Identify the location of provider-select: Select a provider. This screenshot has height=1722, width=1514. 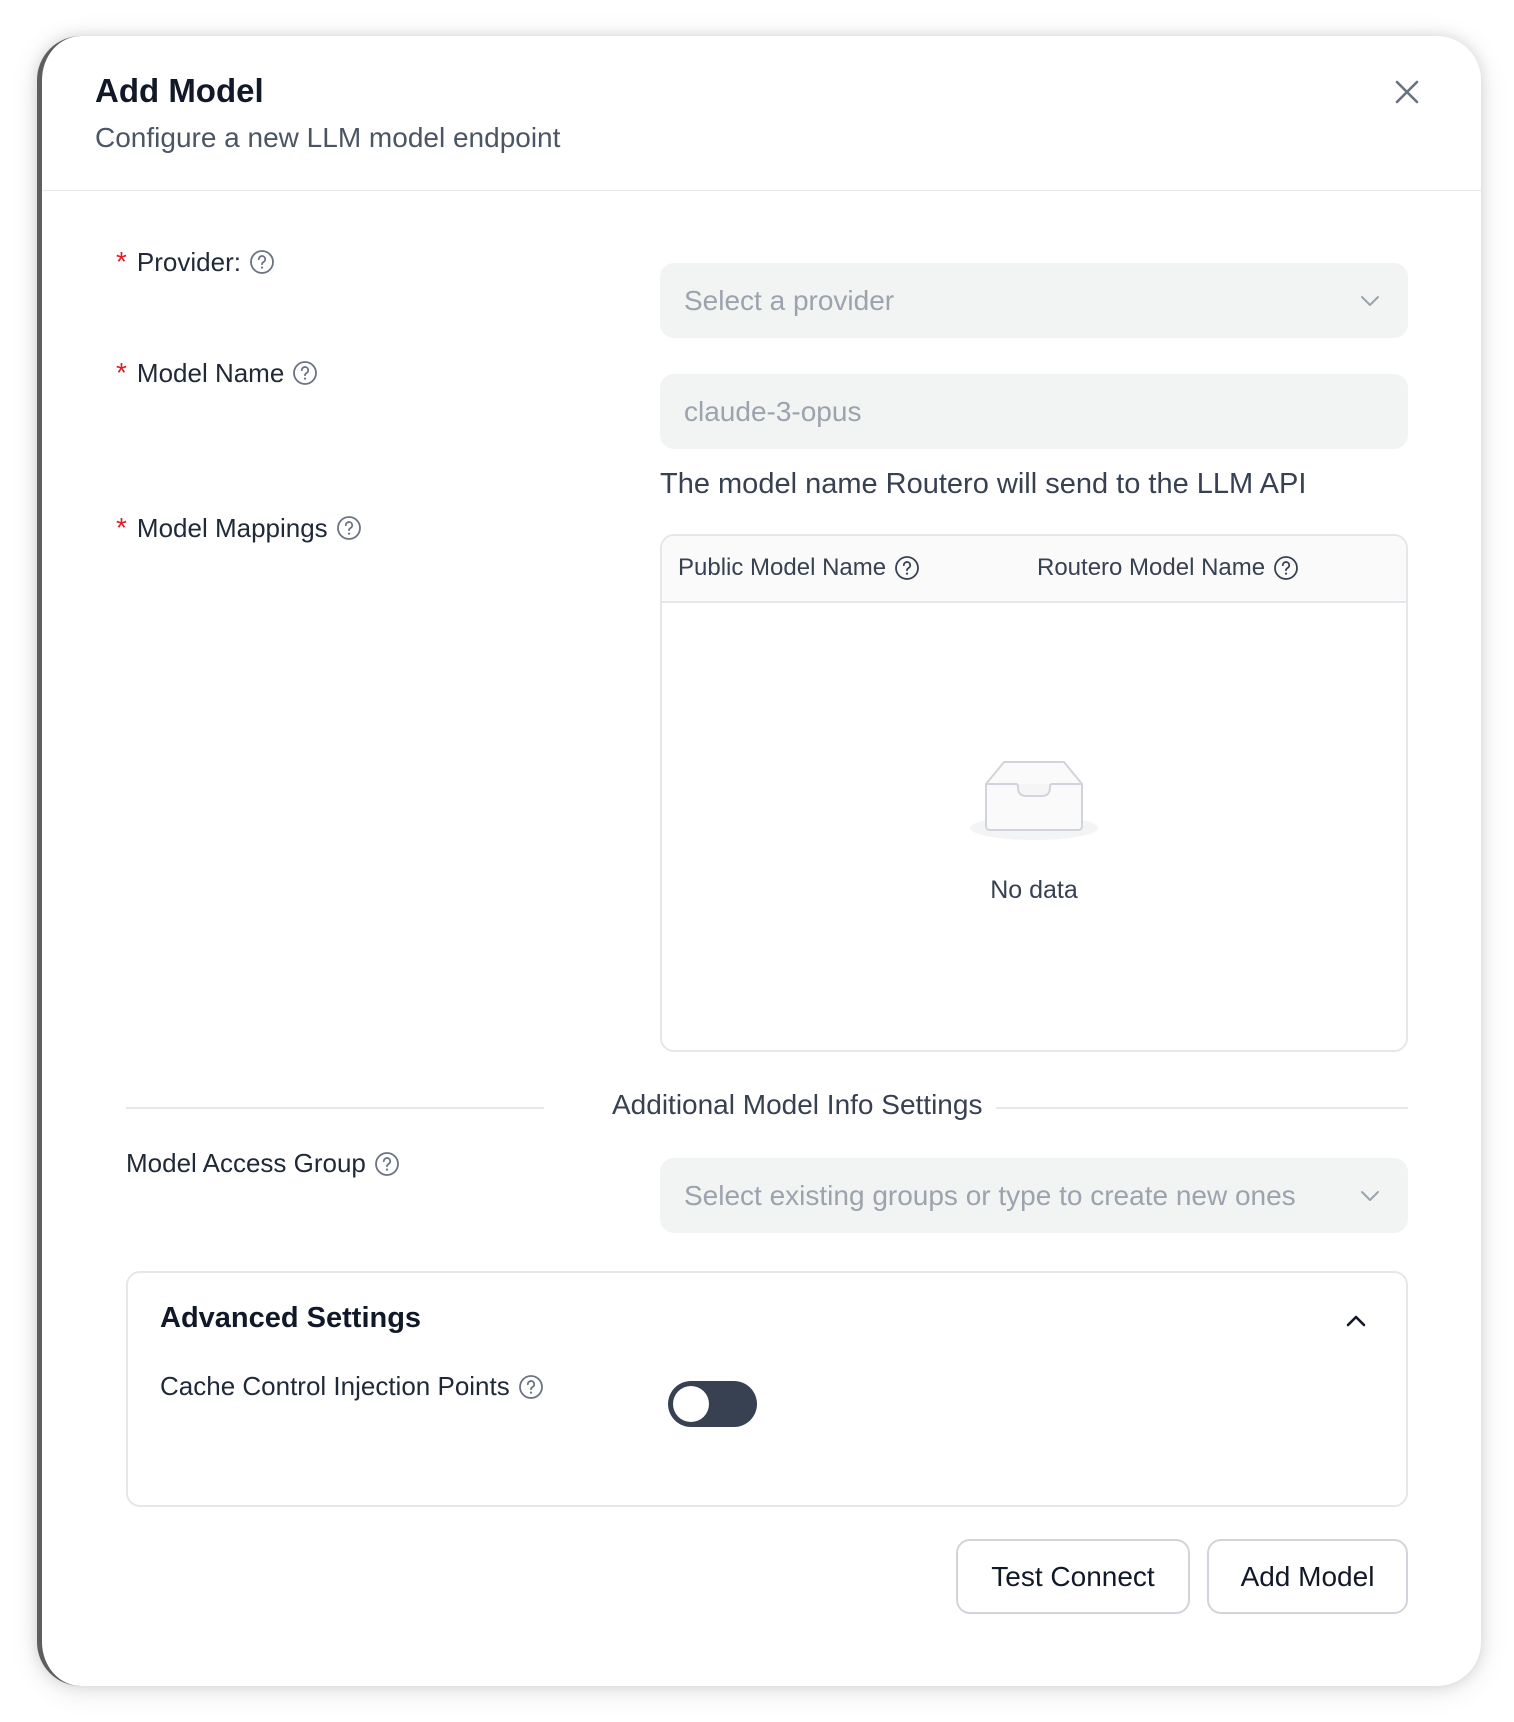
(1034, 300).